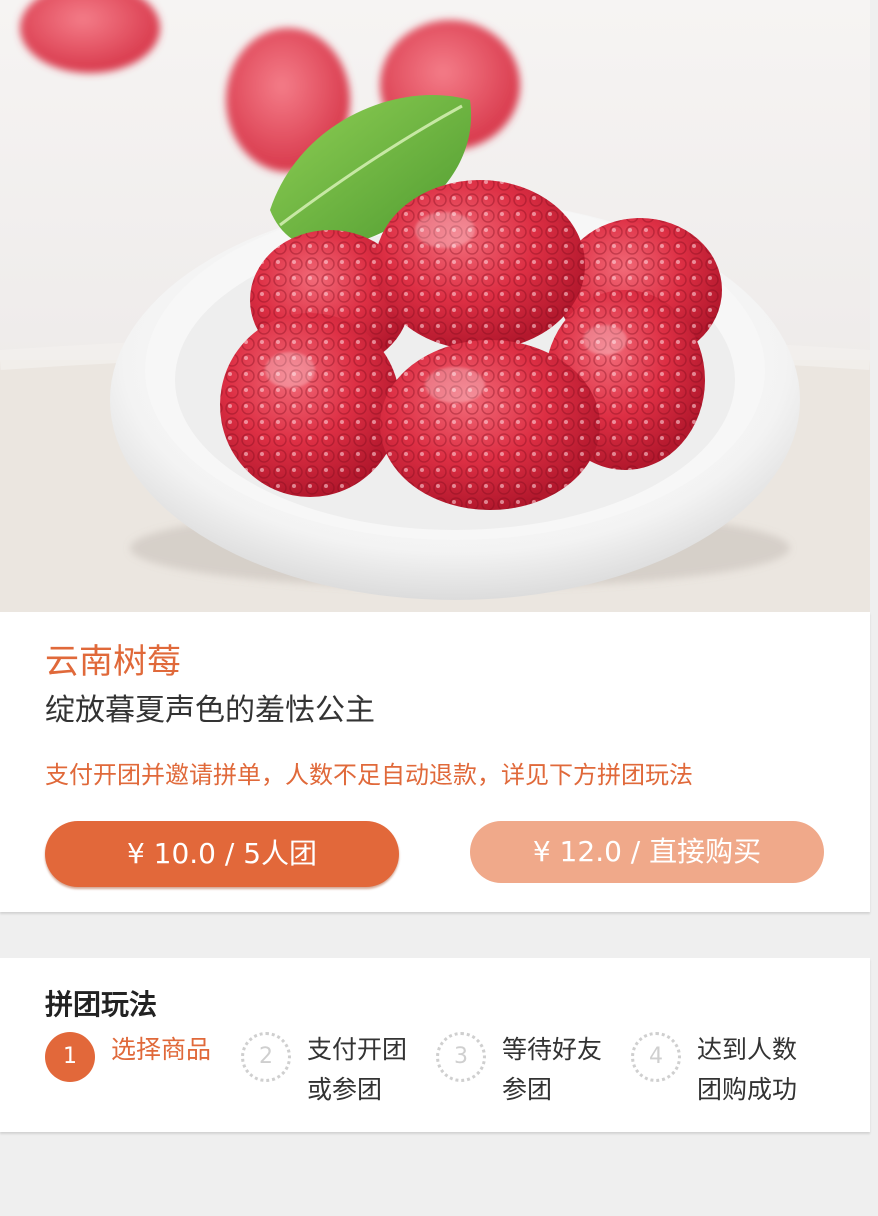 The width and height of the screenshot is (878, 1216). Describe the element at coordinates (552, 1070) in the screenshot. I see `step-label: 等待好友 参团` at that location.